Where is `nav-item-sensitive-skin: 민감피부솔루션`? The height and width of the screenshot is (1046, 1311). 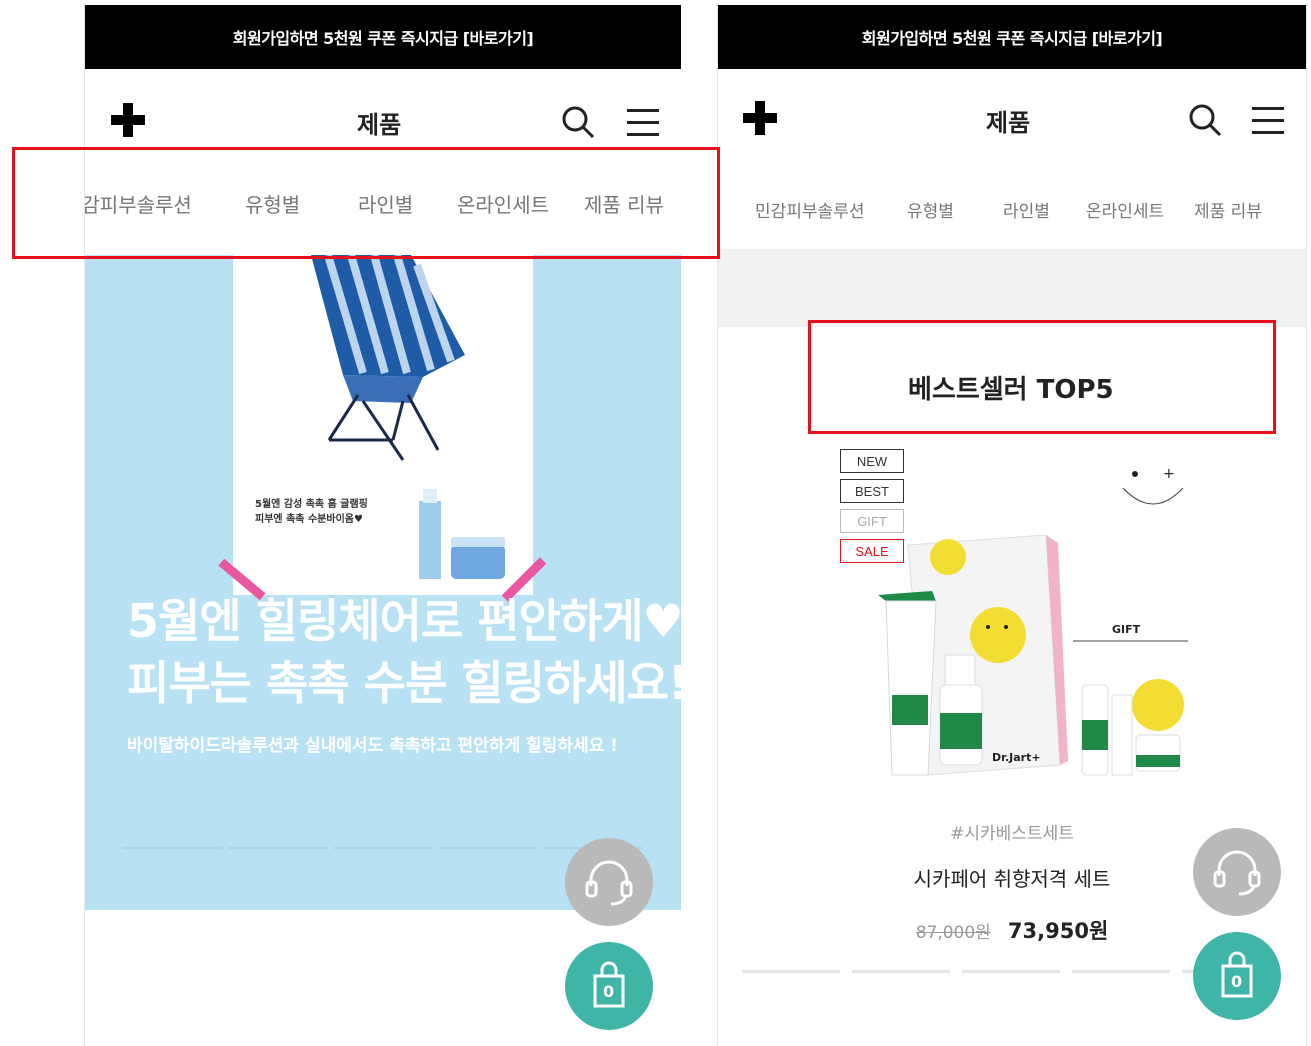 nav-item-sensitive-skin: 민감피부솔루션 is located at coordinates (809, 209).